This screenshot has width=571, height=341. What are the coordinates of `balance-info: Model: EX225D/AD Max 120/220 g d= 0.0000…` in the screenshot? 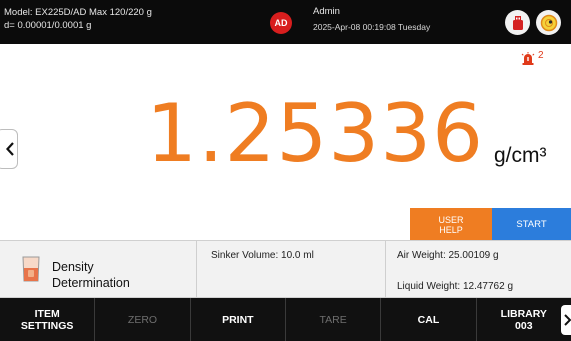 It's located at (78, 19).